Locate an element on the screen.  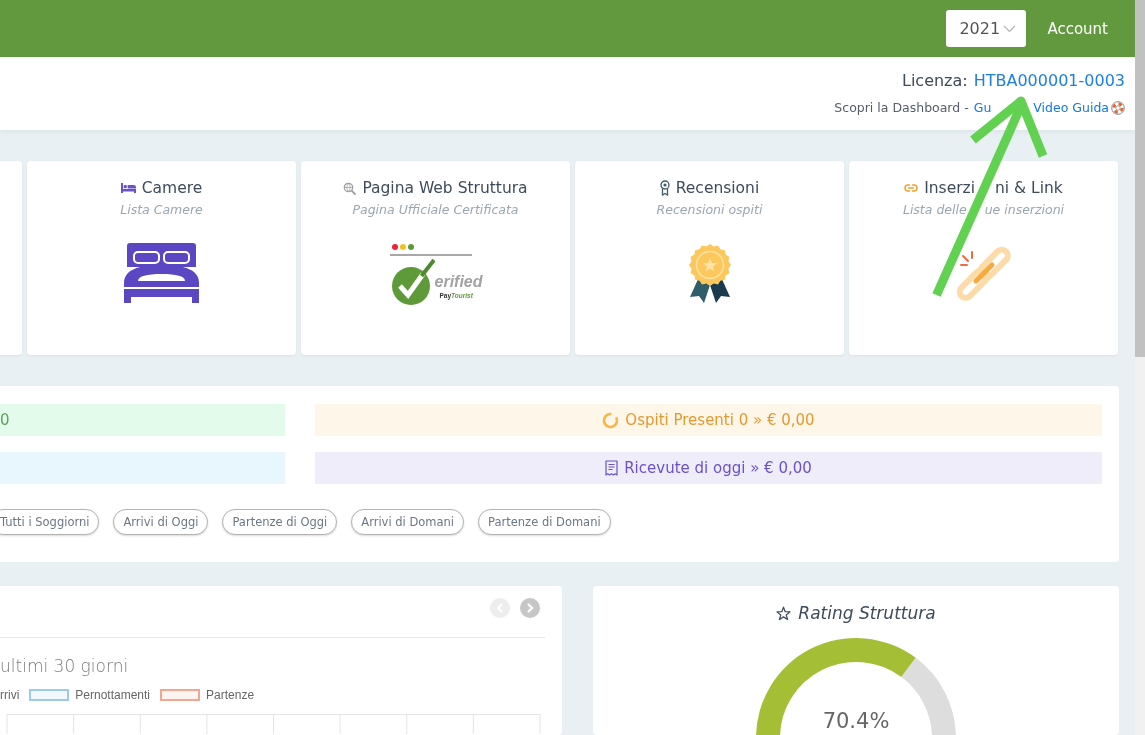
tile-text: 0 is located at coordinates (5, 420).